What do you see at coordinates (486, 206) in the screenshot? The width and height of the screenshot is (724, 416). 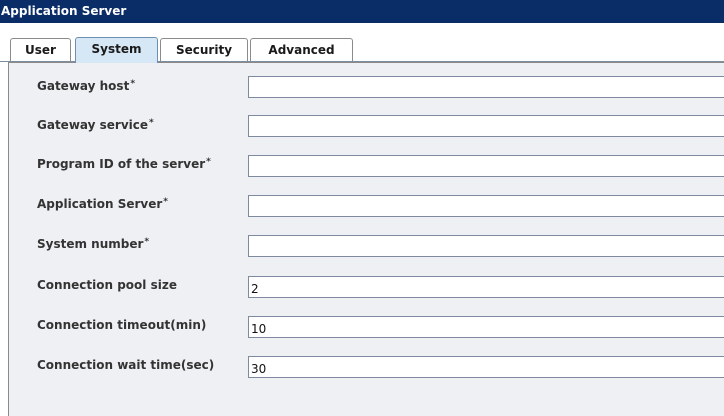 I see `application-server-input` at bounding box center [486, 206].